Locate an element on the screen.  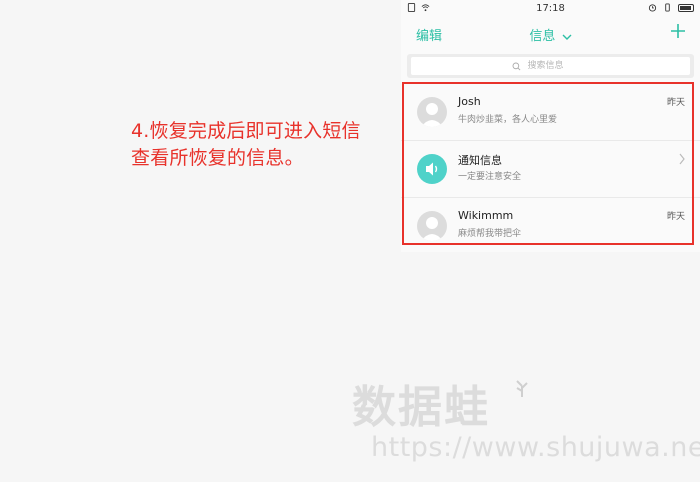
plus-icon is located at coordinates (678, 31).